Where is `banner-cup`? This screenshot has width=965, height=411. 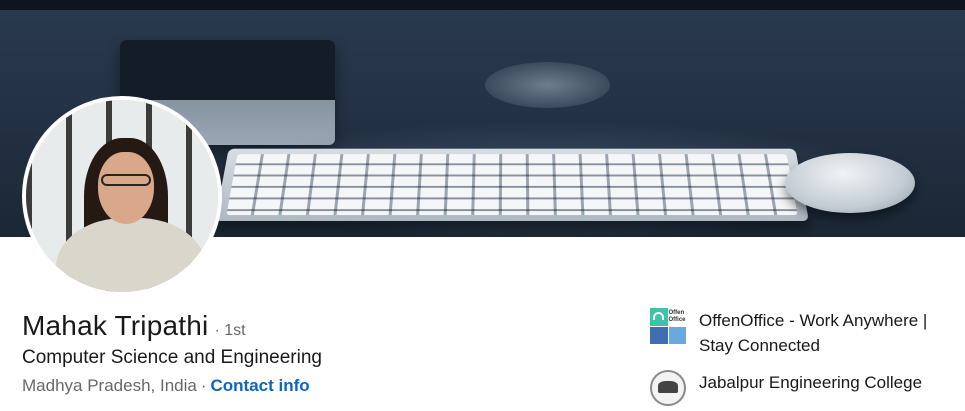
banner-cup is located at coordinates (547, 85).